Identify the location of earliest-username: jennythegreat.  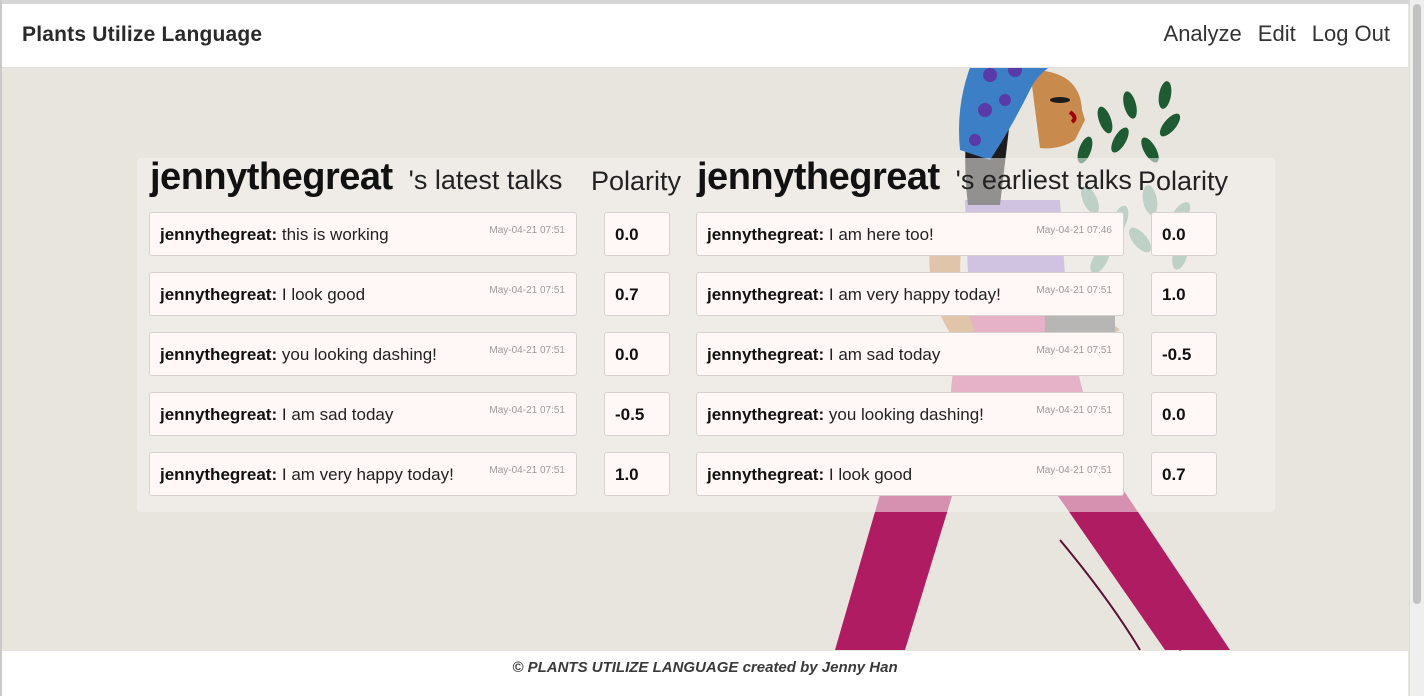
(818, 177).